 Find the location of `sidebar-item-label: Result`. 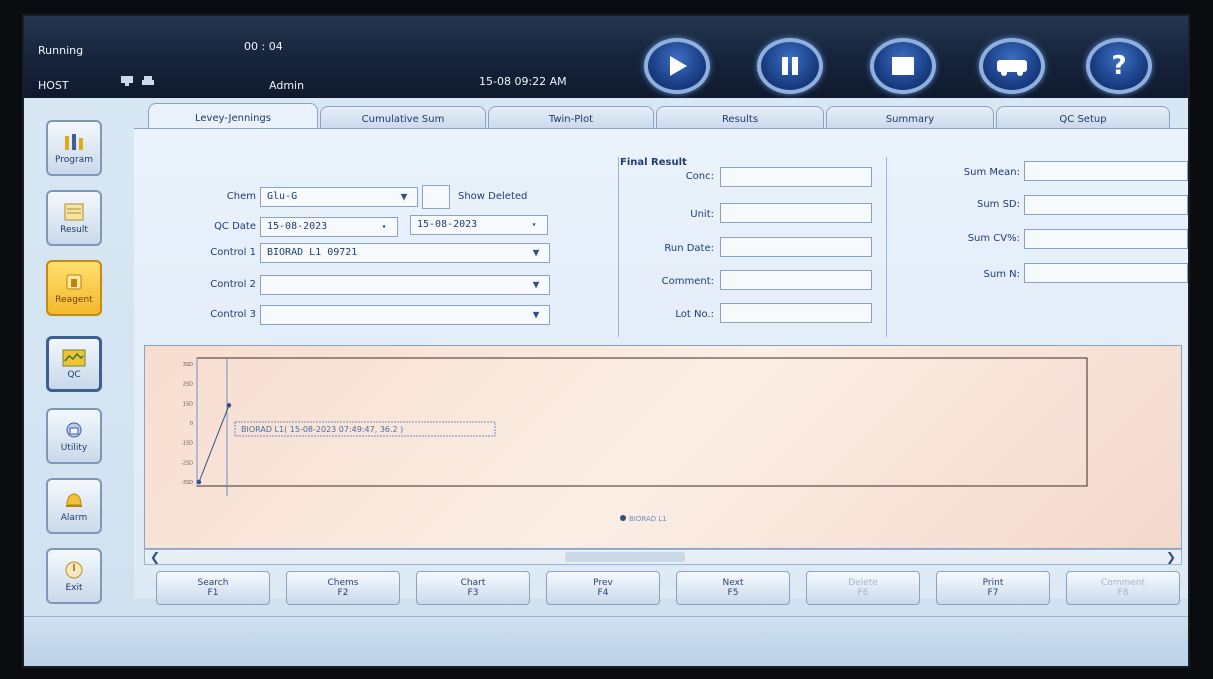

sidebar-item-label: Result is located at coordinates (74, 229).